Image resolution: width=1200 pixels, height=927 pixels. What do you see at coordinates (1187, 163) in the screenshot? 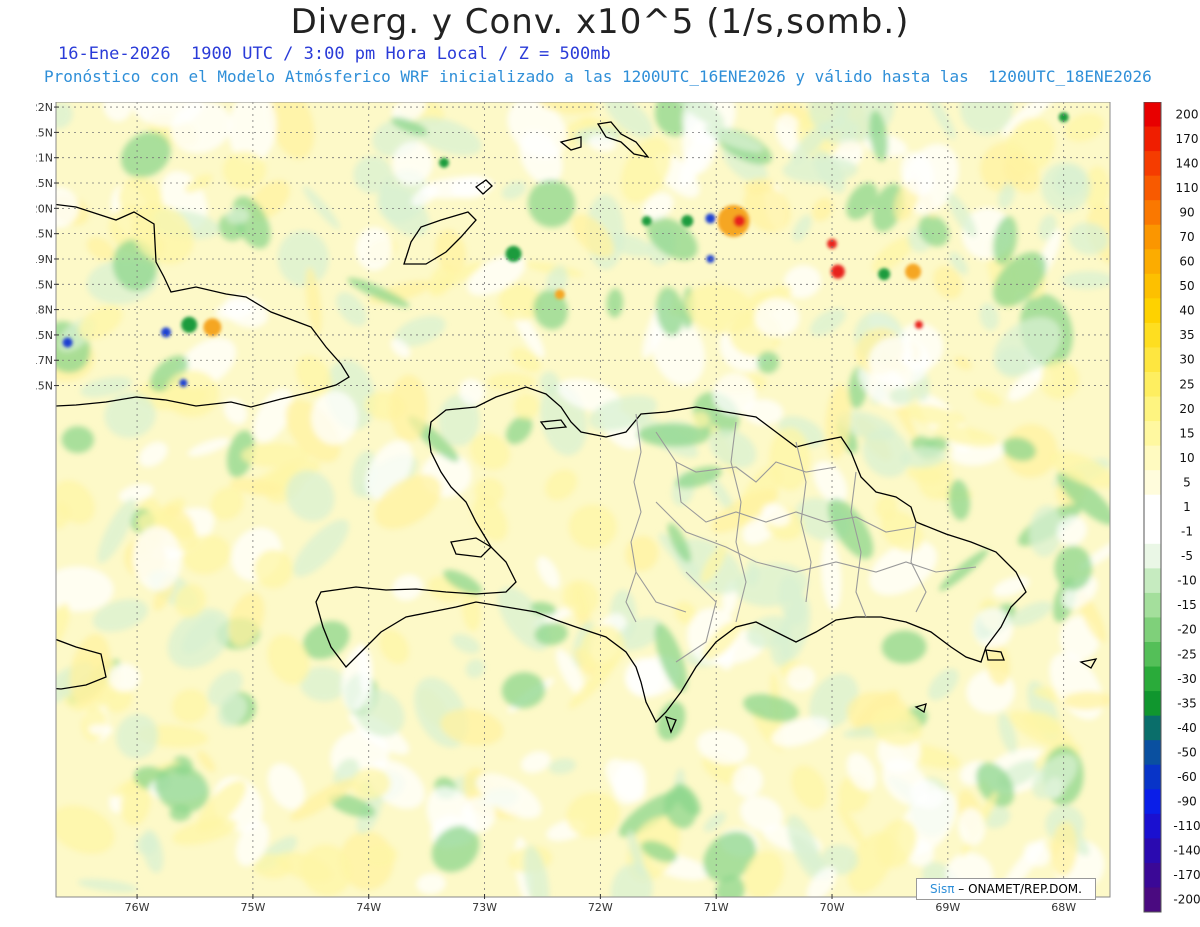
I see `colorbar-label: 140` at bounding box center [1187, 163].